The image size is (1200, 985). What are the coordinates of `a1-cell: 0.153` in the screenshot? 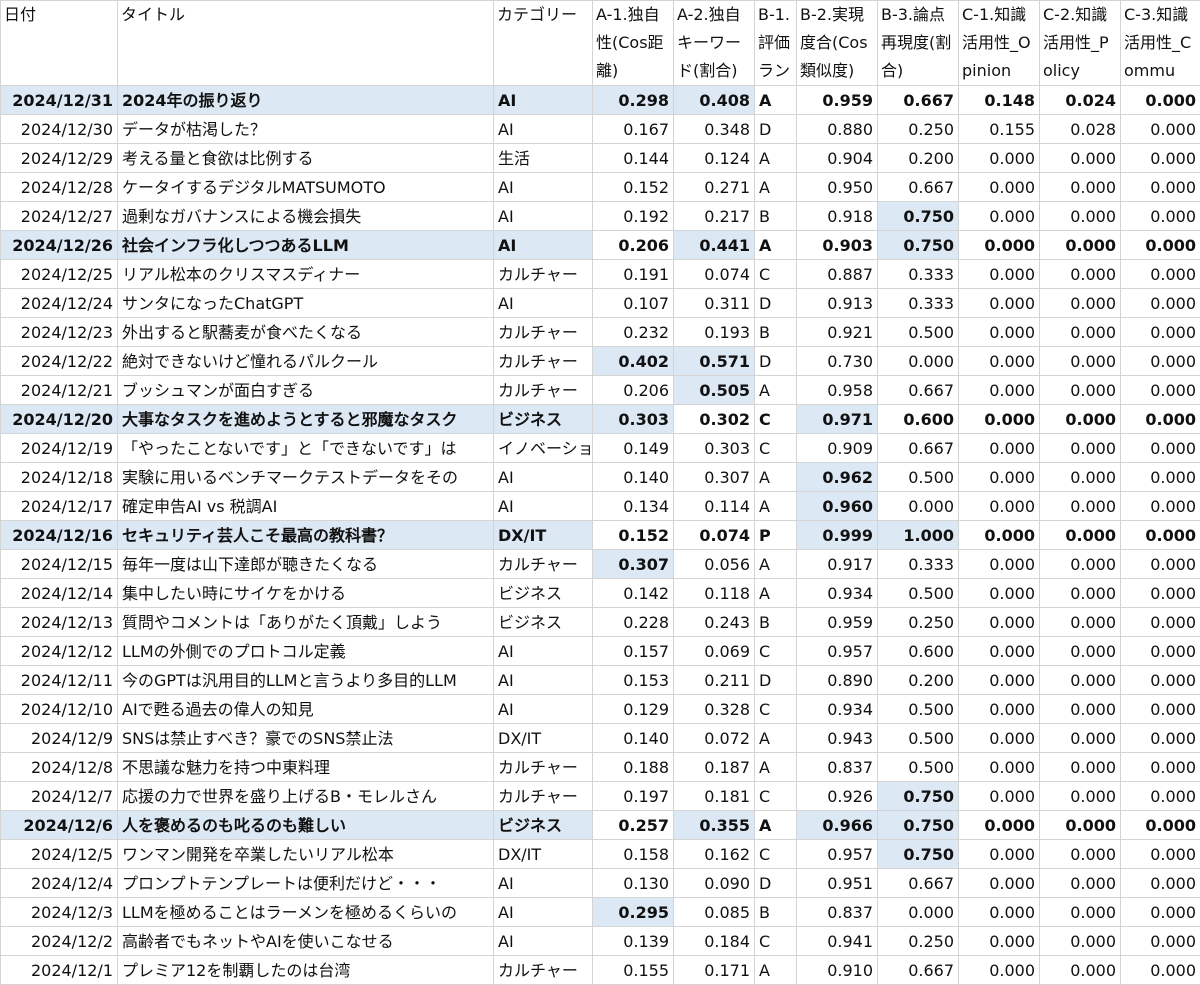 It's located at (633, 680).